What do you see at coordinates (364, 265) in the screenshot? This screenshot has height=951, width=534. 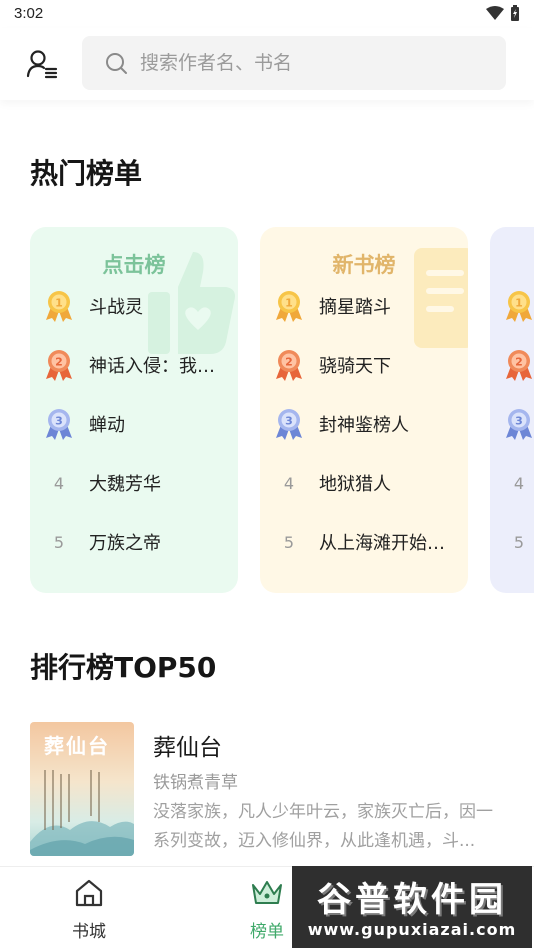 I see `card-title: 新书榜` at bounding box center [364, 265].